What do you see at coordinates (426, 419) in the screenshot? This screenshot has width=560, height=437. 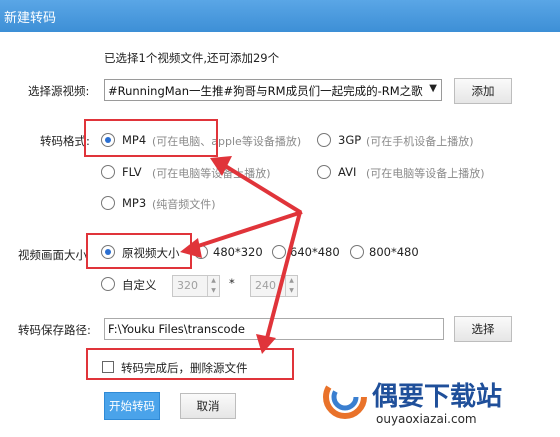 I see `watermark-url: ouyaoxiazai.com` at bounding box center [426, 419].